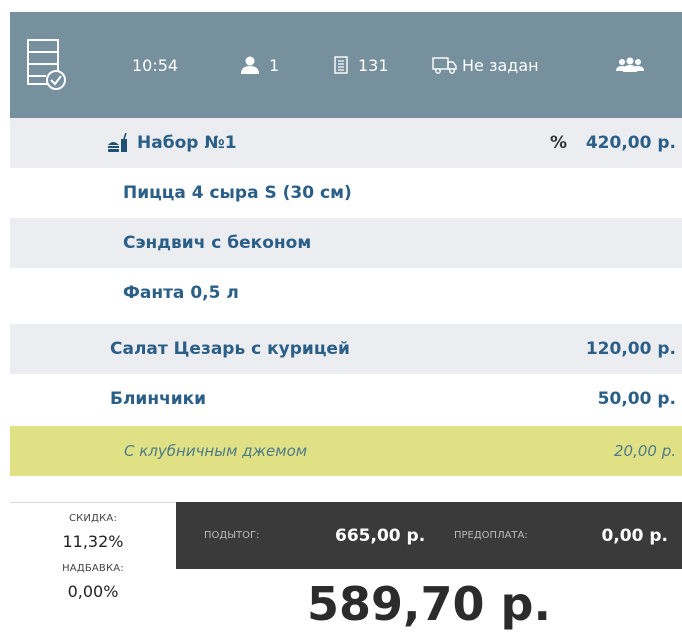 The image size is (682, 639). I want to click on users-group-icon, so click(630, 64).